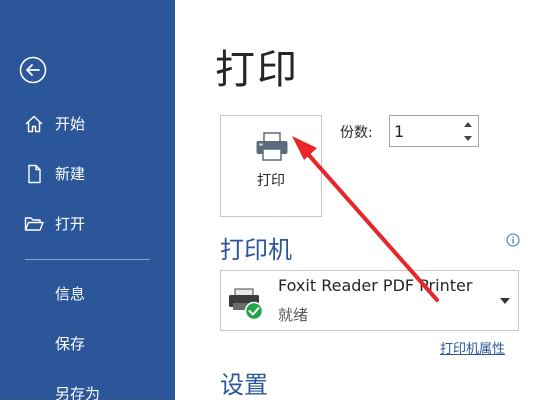  I want to click on info-icon, so click(513, 240).